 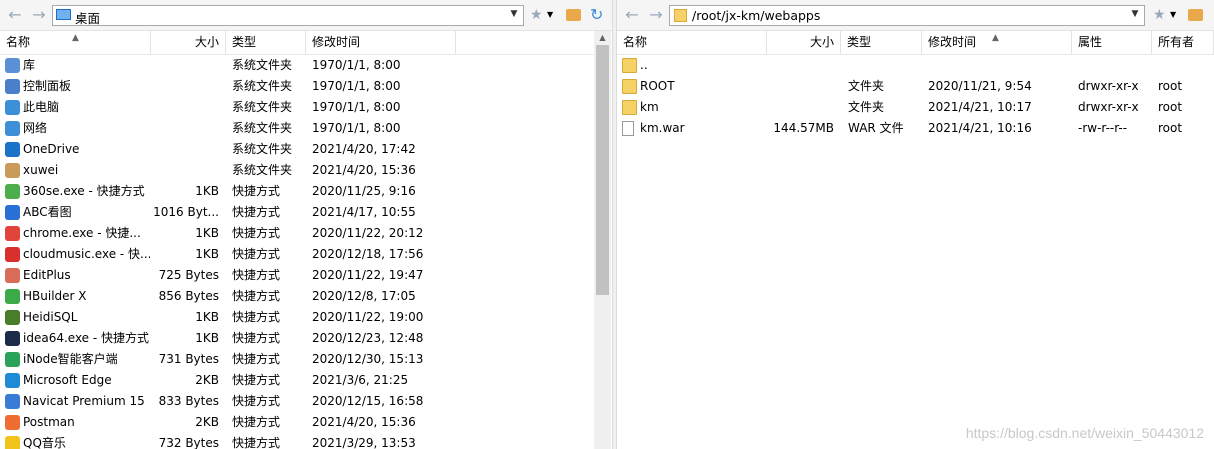 What do you see at coordinates (1170, 86) in the screenshot?
I see `file-owner: root` at bounding box center [1170, 86].